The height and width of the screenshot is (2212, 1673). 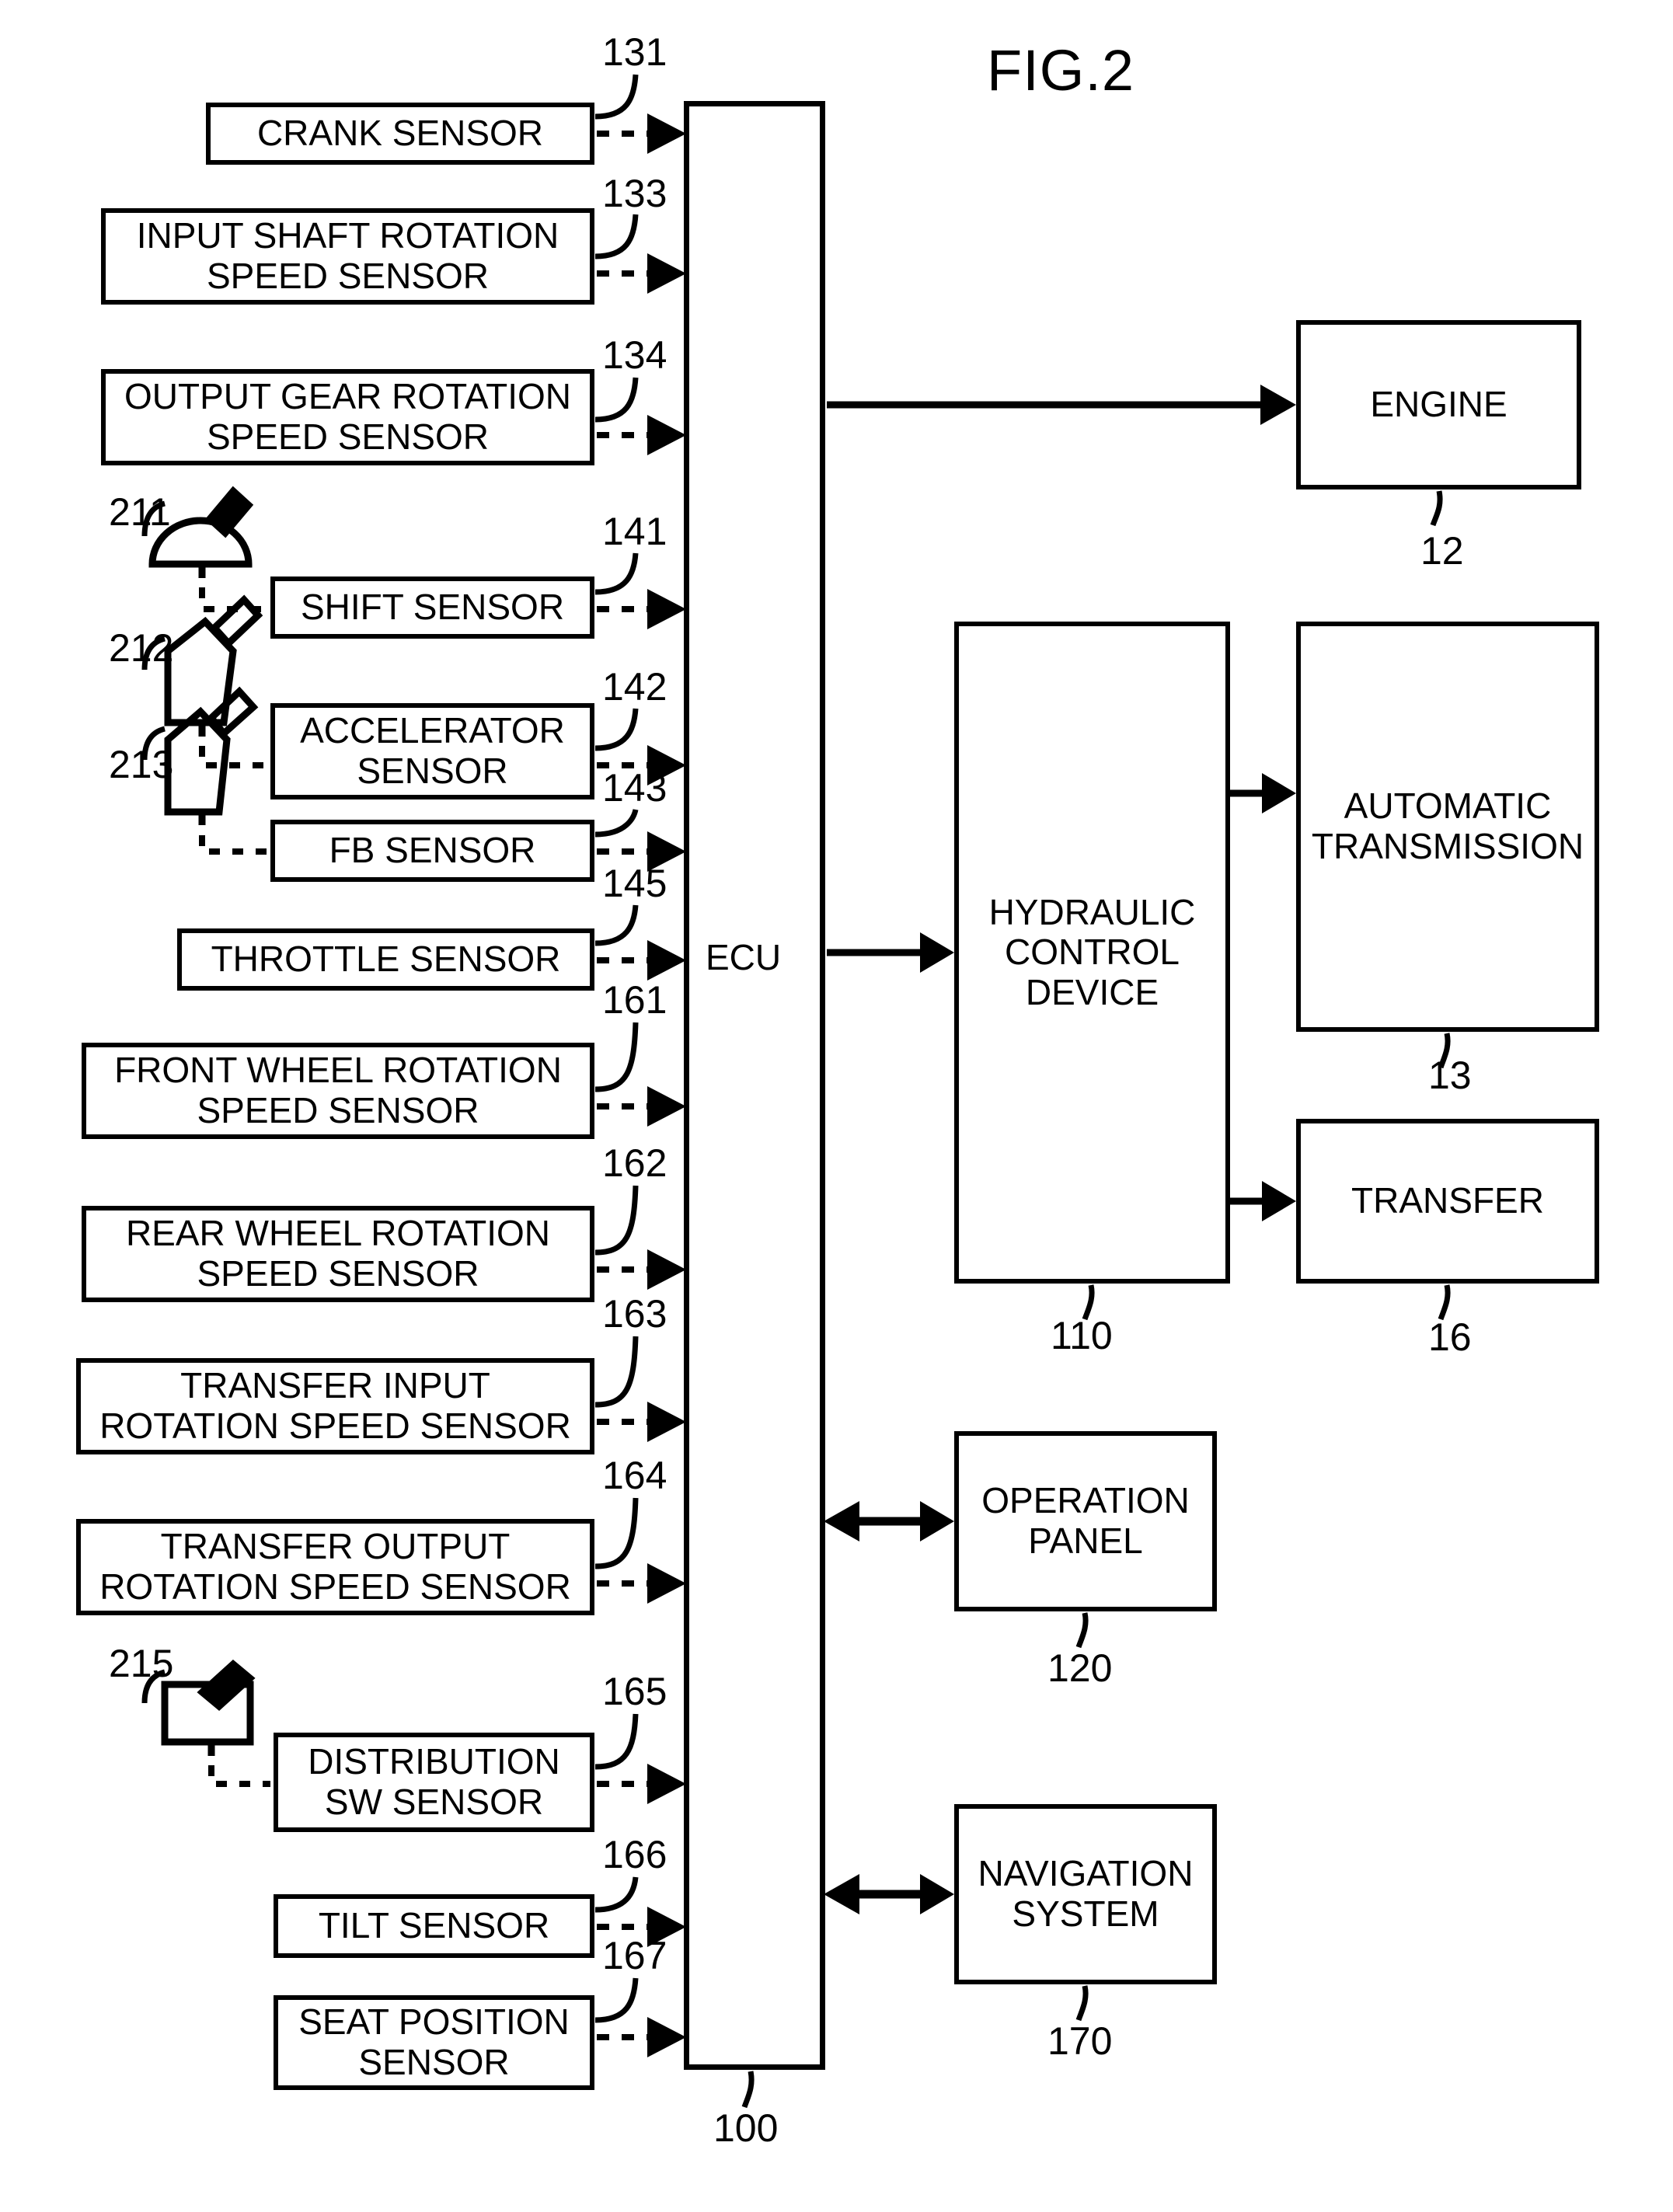 What do you see at coordinates (1061, 70) in the screenshot?
I see `figure-title: FIG.2` at bounding box center [1061, 70].